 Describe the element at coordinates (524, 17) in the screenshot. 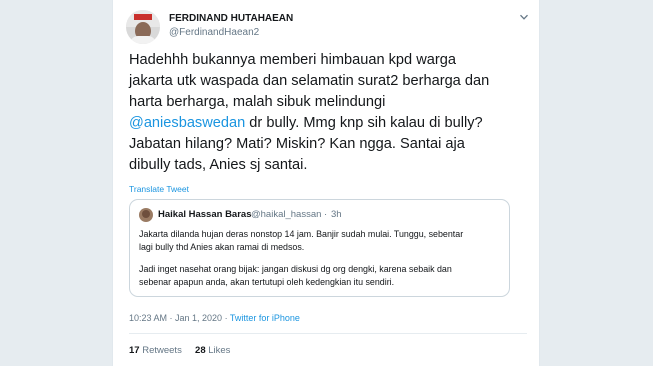

I see `chevron-down-icon` at that location.